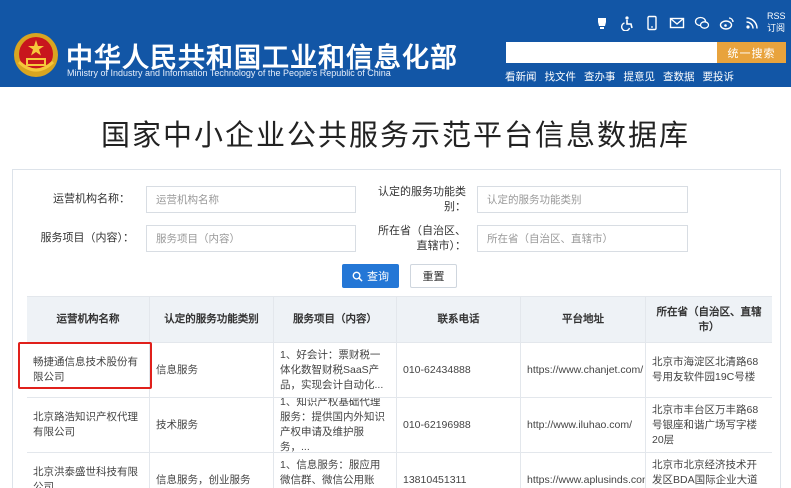  Describe the element at coordinates (779, 22) in the screenshot. I see `rss-link: RSS订阅` at that location.